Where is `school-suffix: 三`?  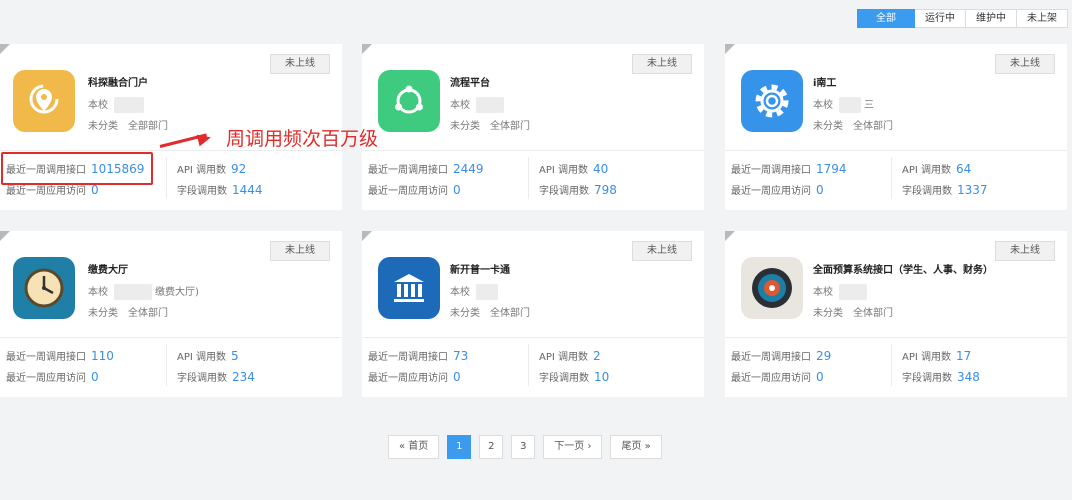 school-suffix: 三 is located at coordinates (869, 105).